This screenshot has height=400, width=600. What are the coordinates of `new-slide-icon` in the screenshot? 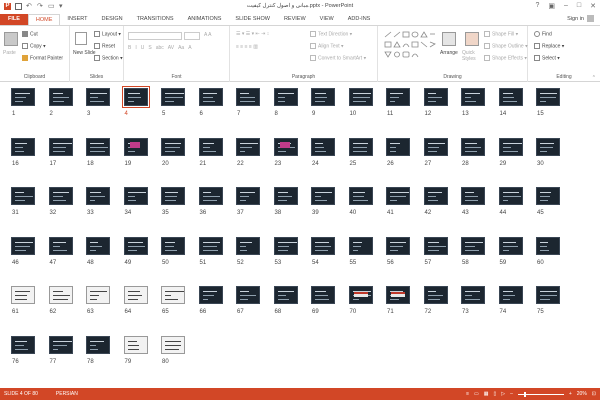 It's located at (81, 38).